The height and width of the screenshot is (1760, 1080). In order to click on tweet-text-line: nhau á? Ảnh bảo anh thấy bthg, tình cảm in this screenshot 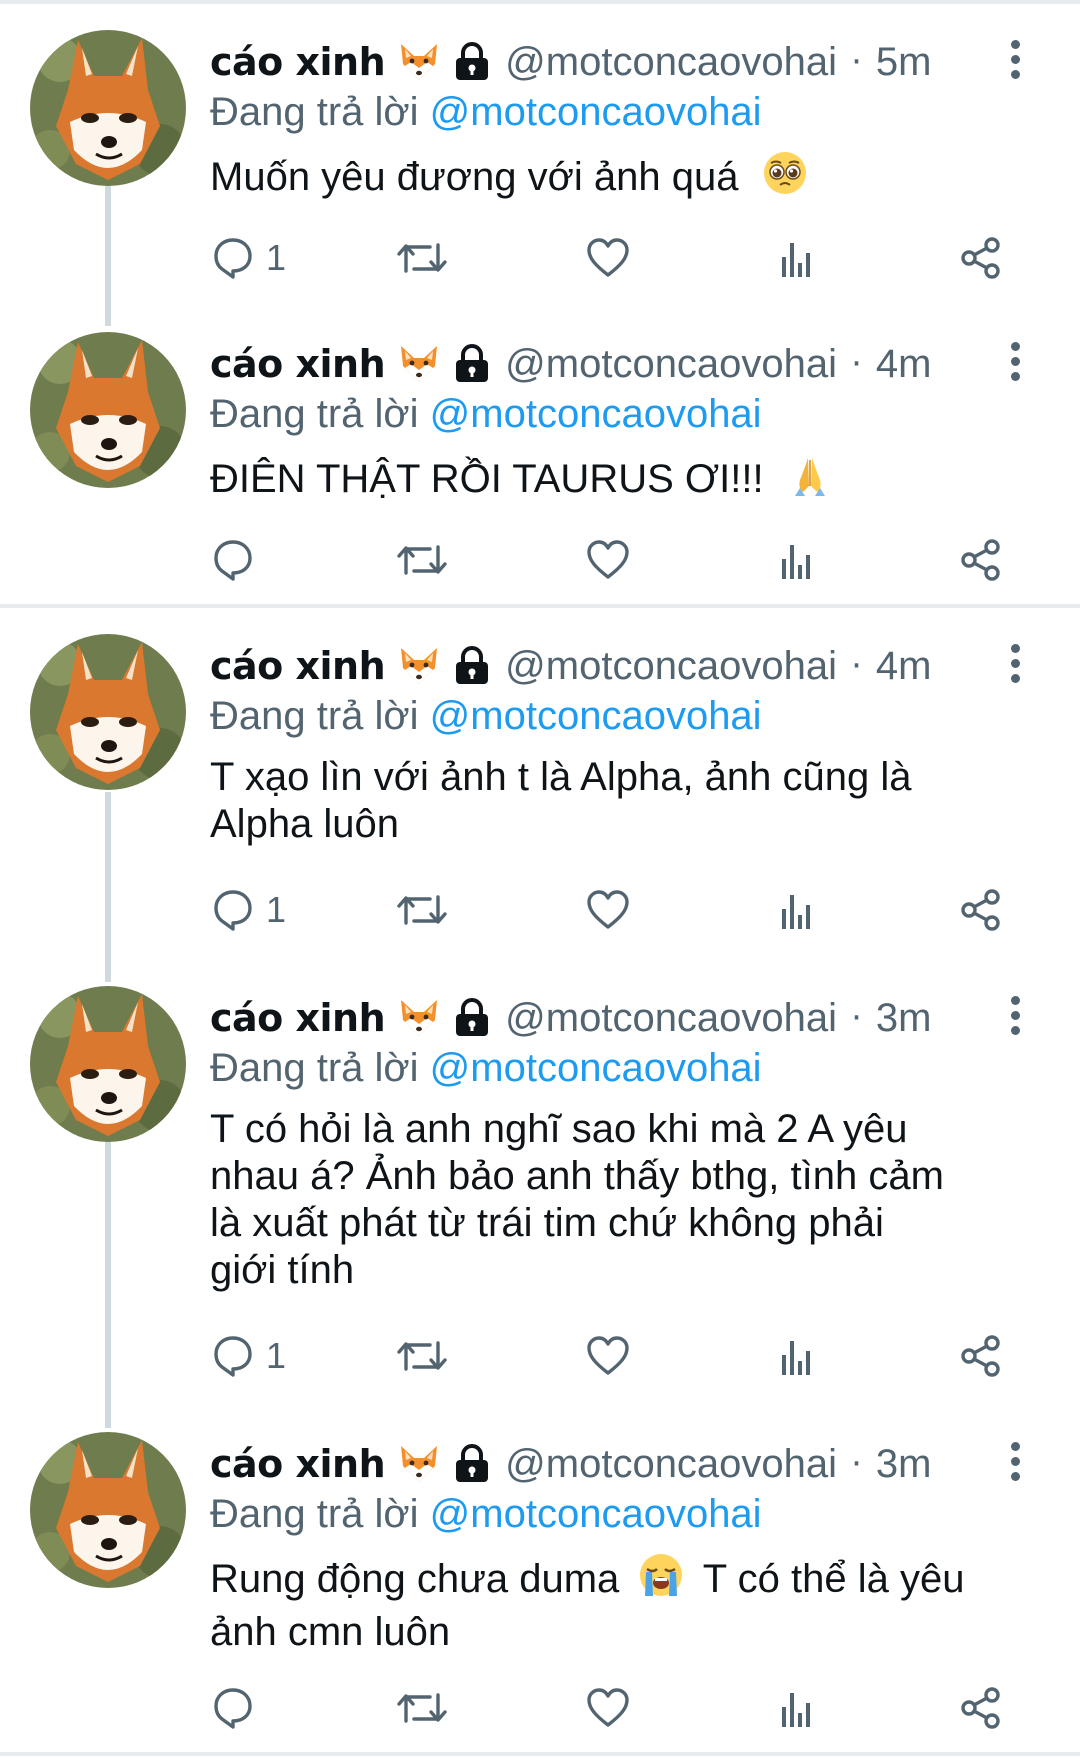, I will do `click(577, 1176)`.